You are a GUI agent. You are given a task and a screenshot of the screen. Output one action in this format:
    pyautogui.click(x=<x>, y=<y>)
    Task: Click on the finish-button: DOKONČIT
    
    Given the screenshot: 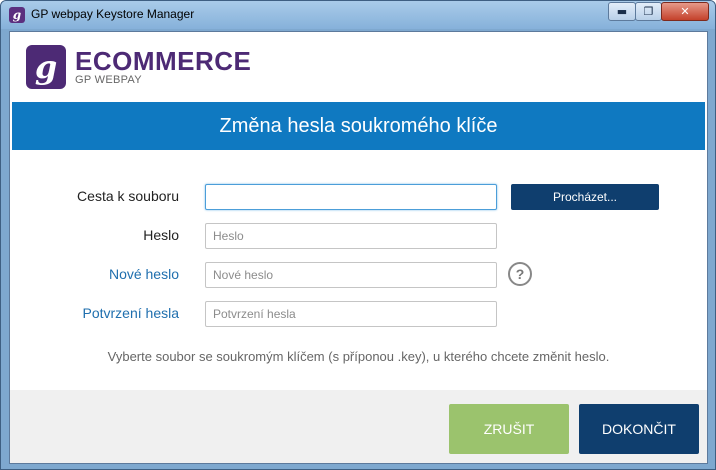 What is the action you would take?
    pyautogui.click(x=639, y=429)
    